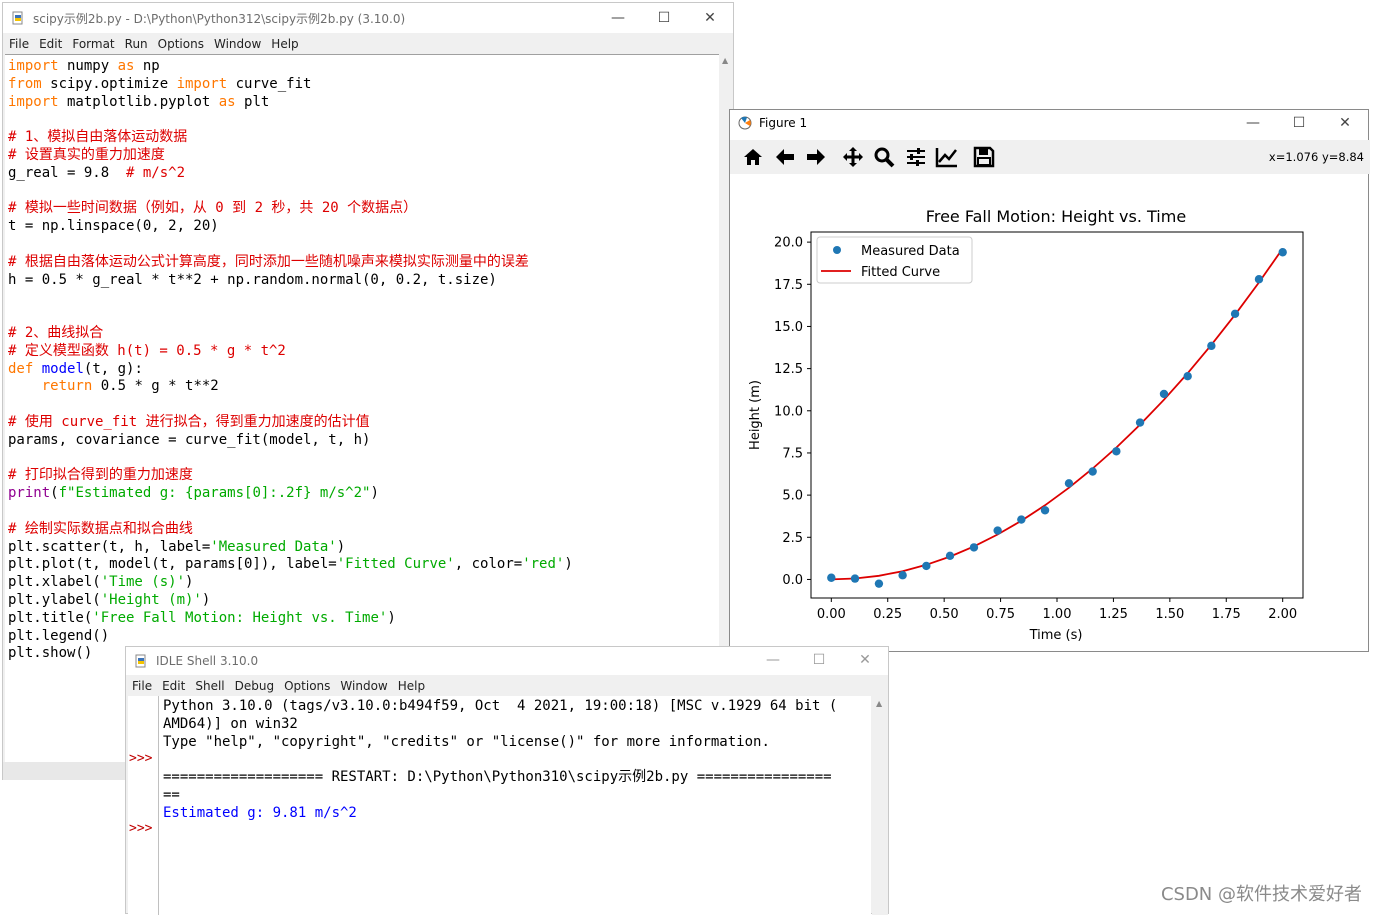 Image resolution: width=1377 pixels, height=915 pixels. I want to click on menu-format: Format, so click(93, 44).